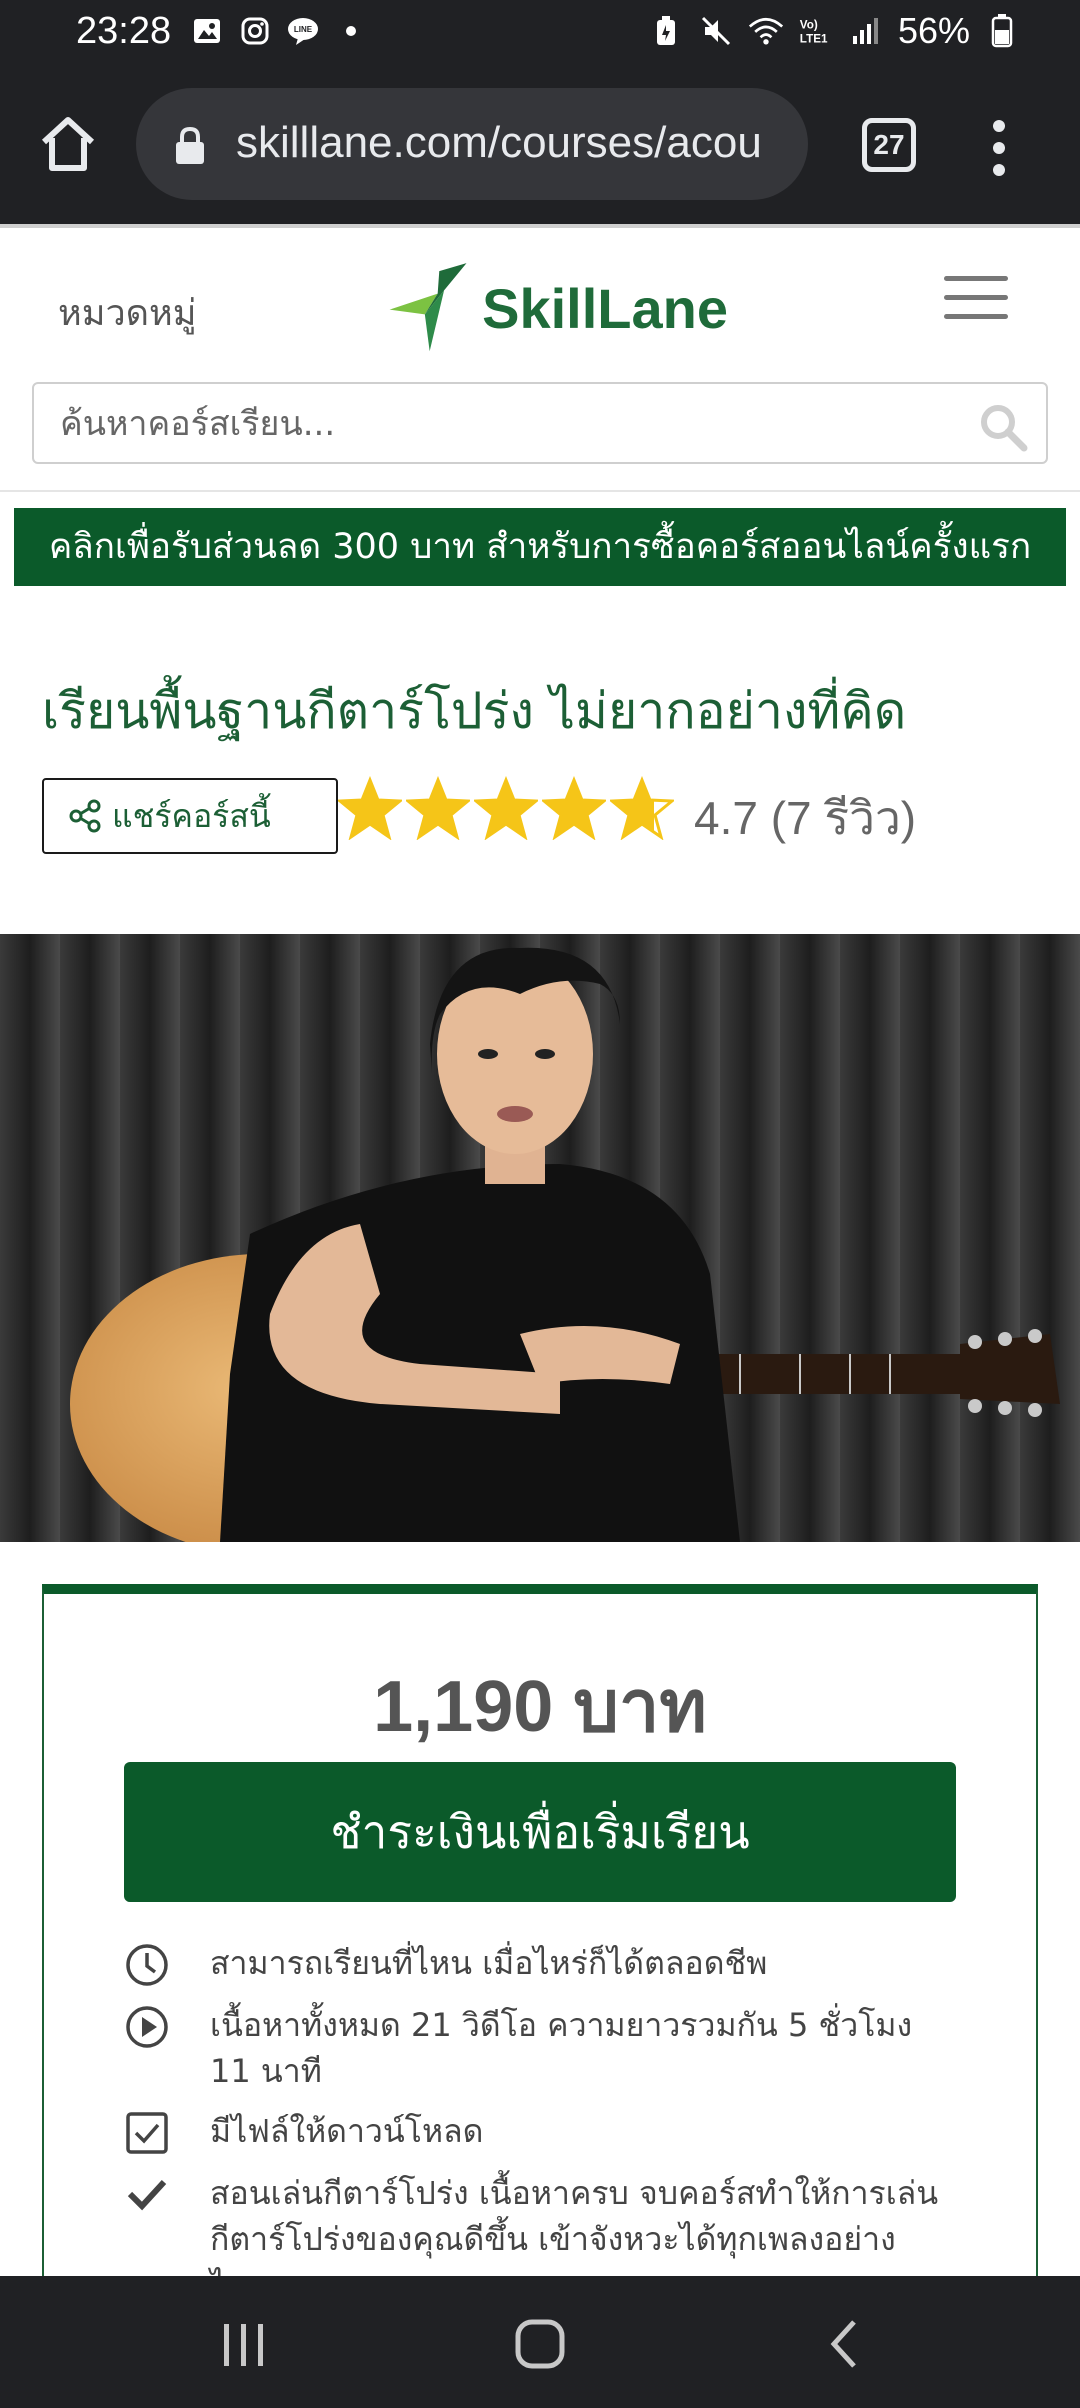 The height and width of the screenshot is (2408, 1080). What do you see at coordinates (347, 2131) in the screenshot?
I see `feature-text: มีไฟล์ให้ดาวน์โหลด` at bounding box center [347, 2131].